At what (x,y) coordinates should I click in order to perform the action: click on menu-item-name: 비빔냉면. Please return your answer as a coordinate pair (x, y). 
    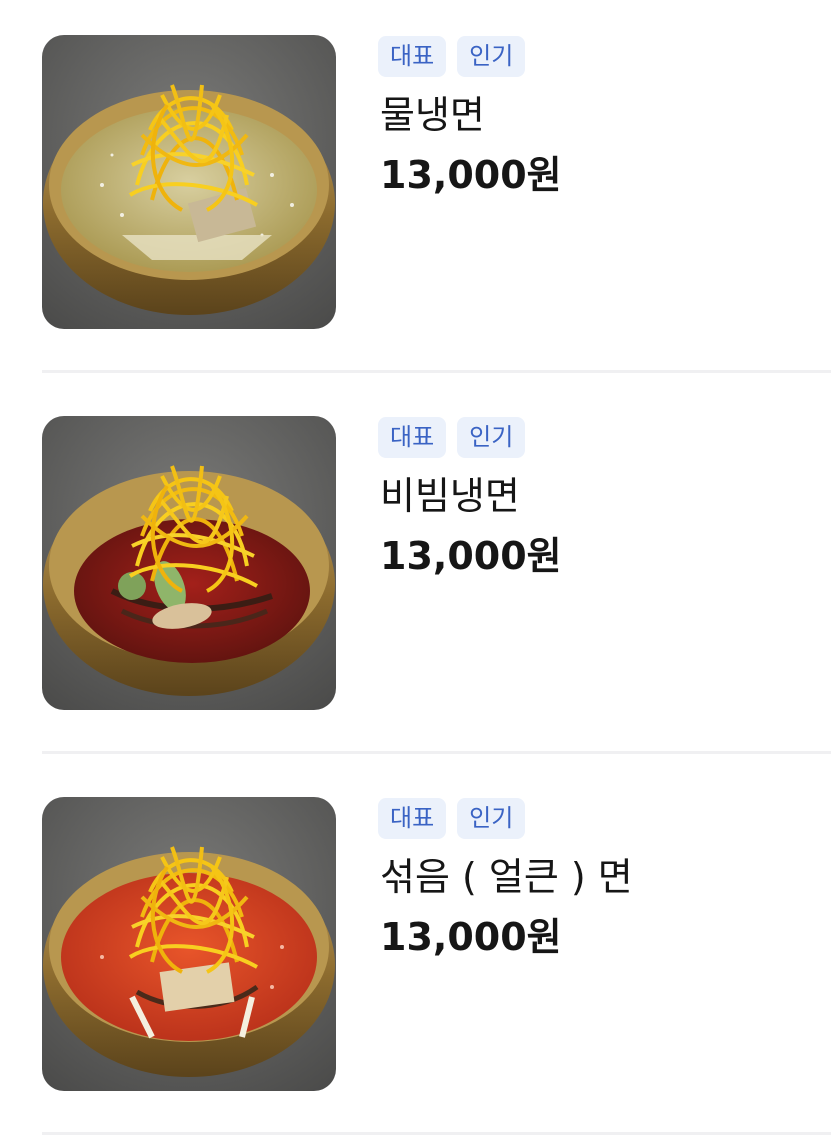
    Looking at the image, I should click on (450, 496).